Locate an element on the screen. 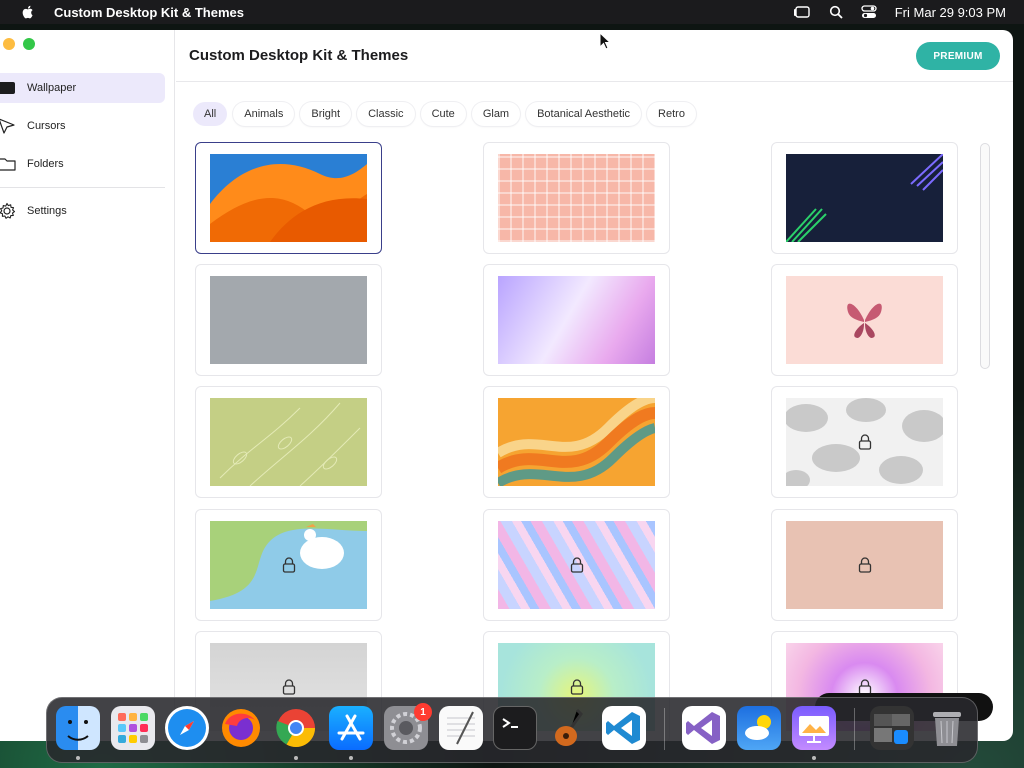  finder-running-indicator is located at coordinates (78, 758).